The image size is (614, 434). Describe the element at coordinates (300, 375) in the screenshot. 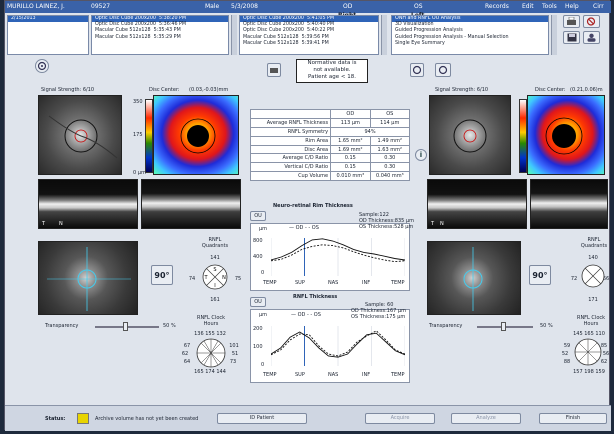

I see `rnfl-x-tick: SUP` at that location.